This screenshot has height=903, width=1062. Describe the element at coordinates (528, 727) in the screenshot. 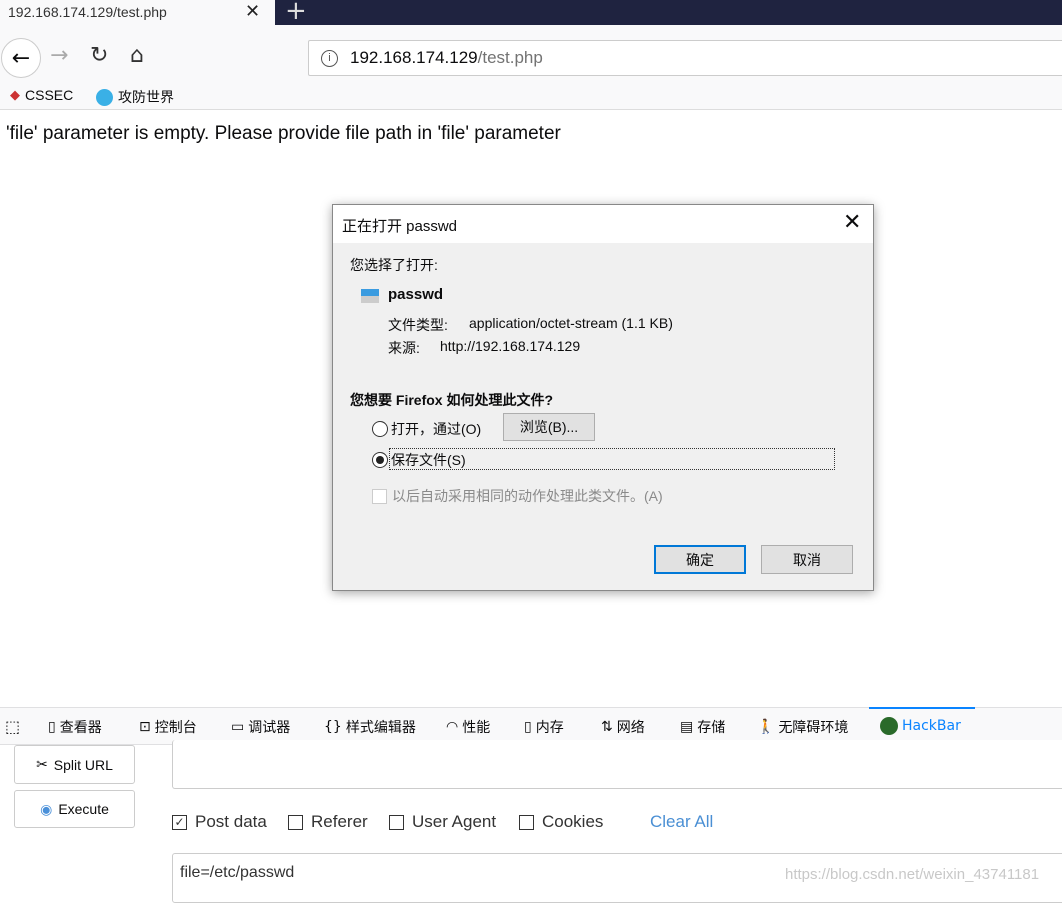

I see `chip-icon: ▯` at that location.